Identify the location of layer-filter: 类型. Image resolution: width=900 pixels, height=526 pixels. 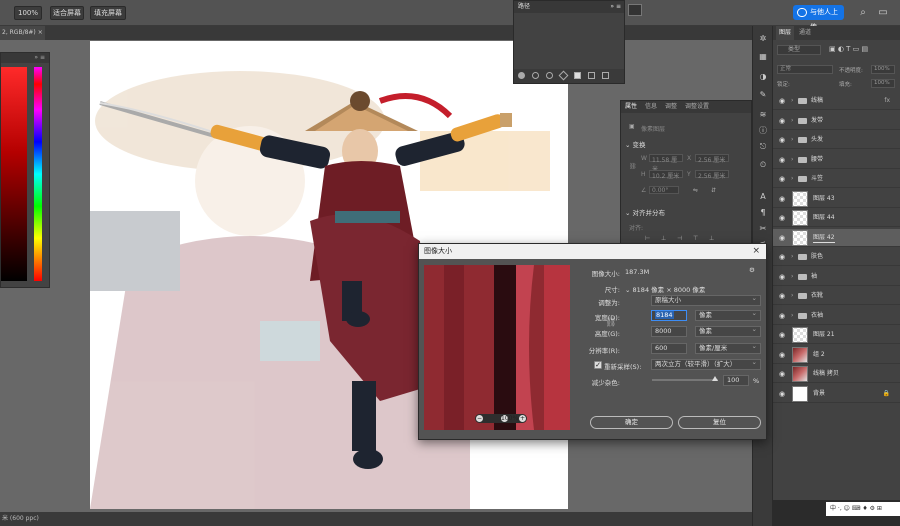
(799, 50).